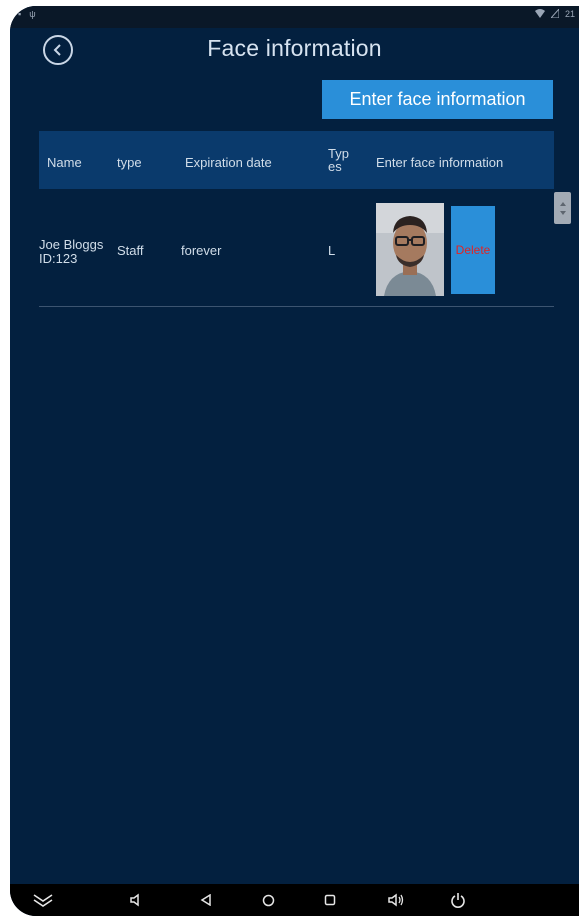 This screenshot has height=916, width=579. Describe the element at coordinates (20, 14) in the screenshot. I see `notification-icon: ▪` at that location.